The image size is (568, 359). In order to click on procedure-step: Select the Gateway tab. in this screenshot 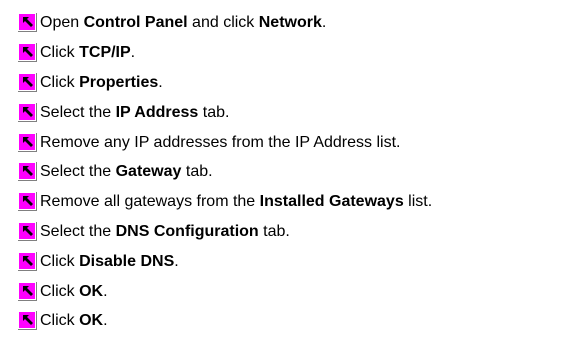, I will do `click(225, 172)`.